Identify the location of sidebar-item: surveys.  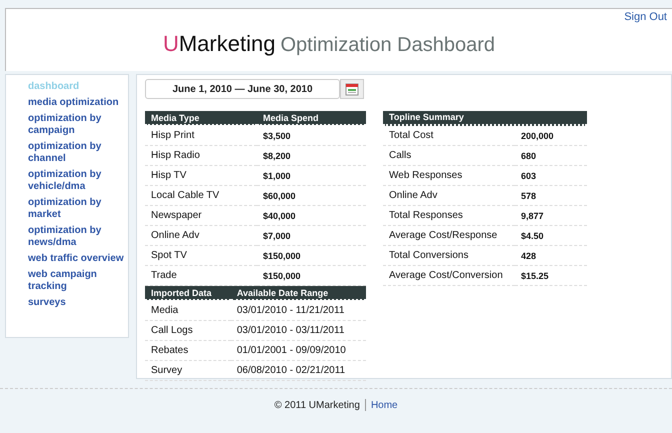
(78, 303).